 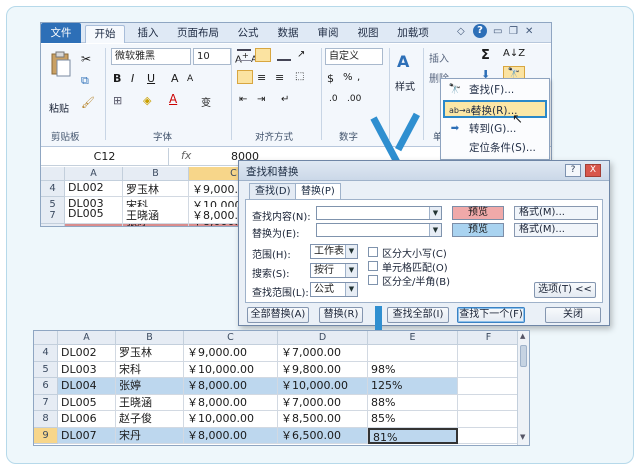 What do you see at coordinates (413, 402) in the screenshot?
I see `table-cell-e: 88%` at bounding box center [413, 402].